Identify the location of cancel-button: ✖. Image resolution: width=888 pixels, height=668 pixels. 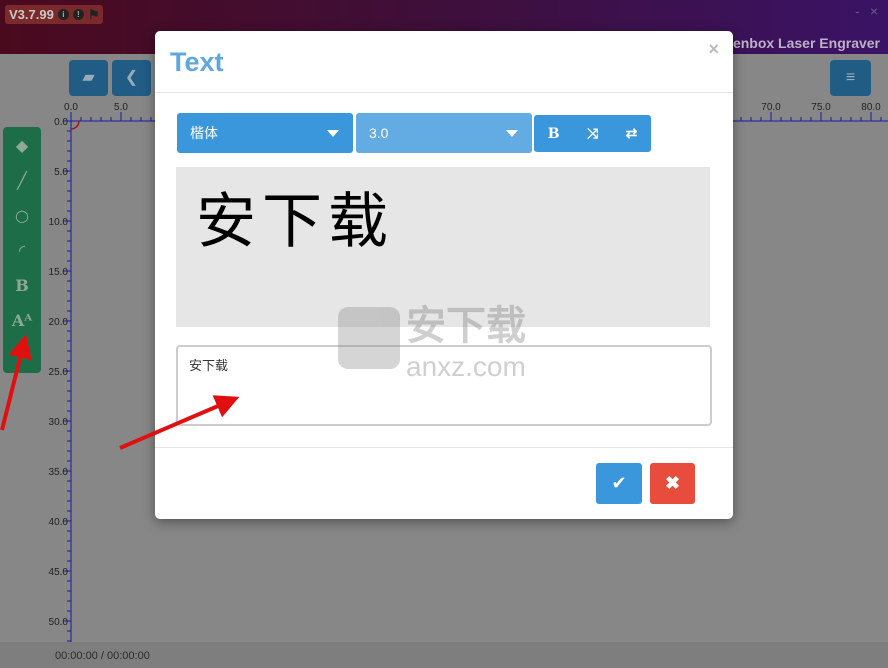
(672, 483).